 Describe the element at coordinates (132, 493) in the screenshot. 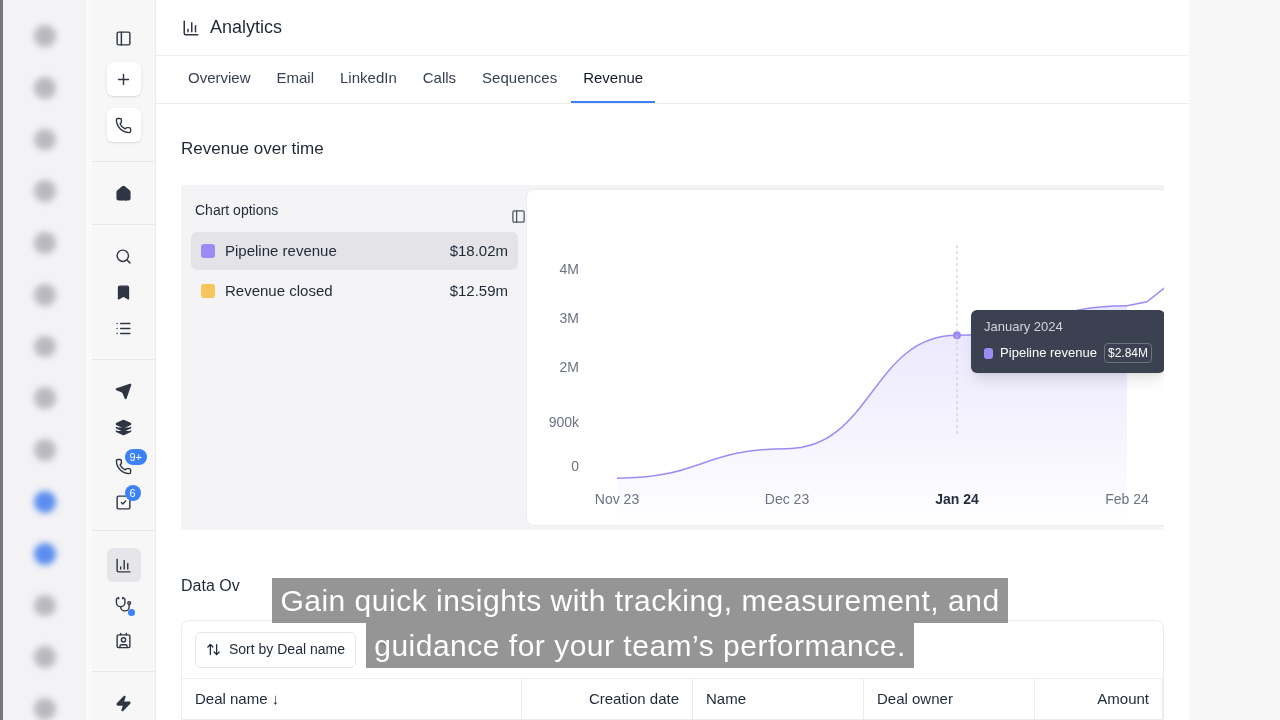

I see `count-badge: 6` at that location.